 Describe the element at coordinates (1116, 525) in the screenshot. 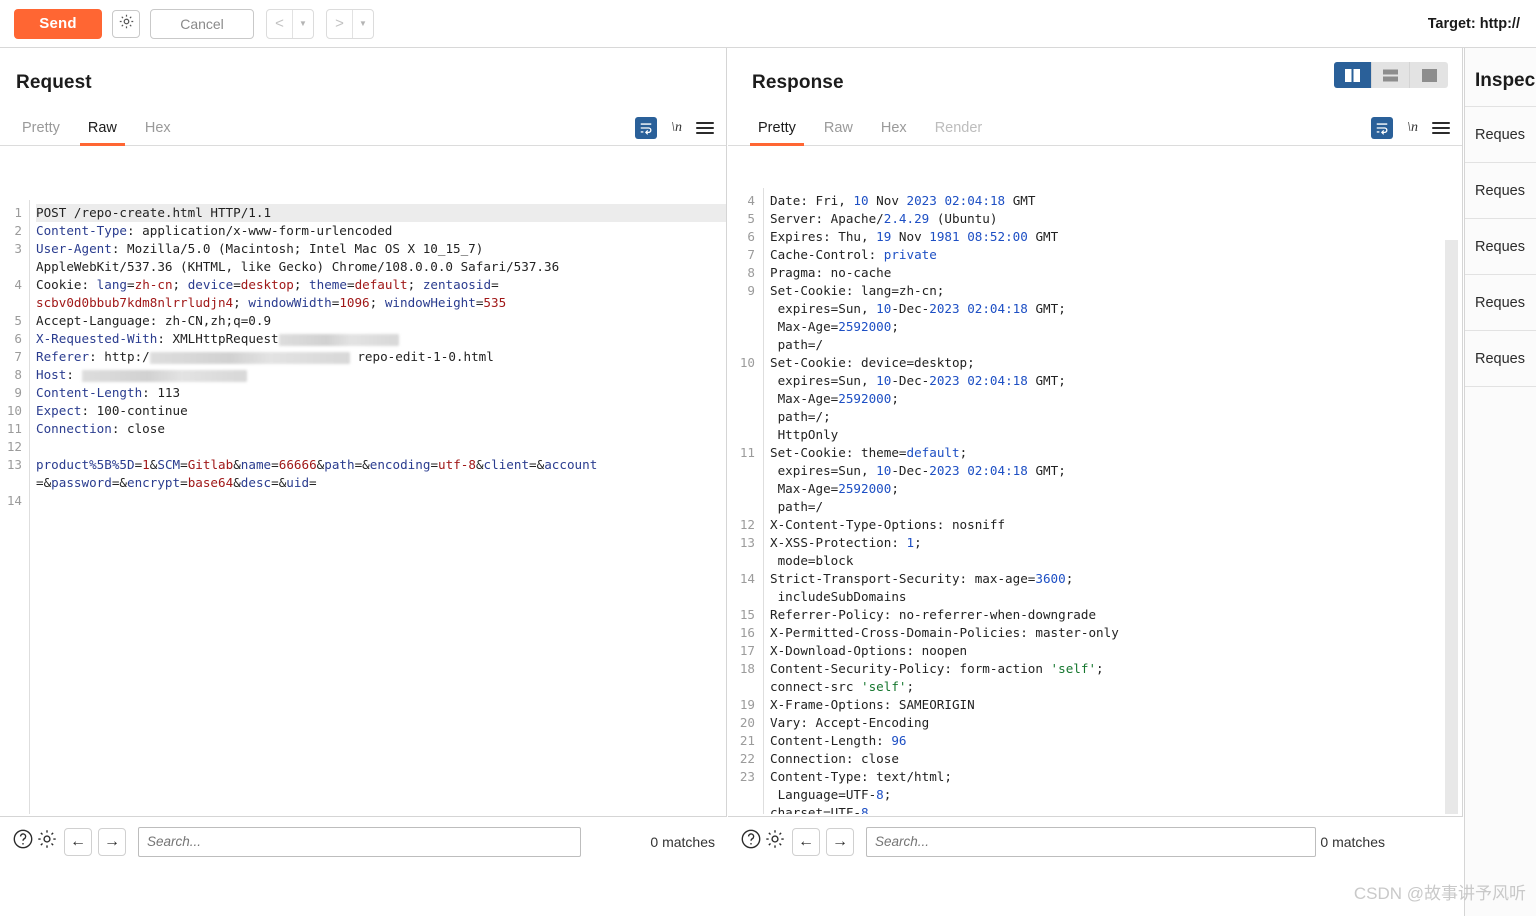

I see `code-line: X-Content-Type-Options: nosniff` at that location.